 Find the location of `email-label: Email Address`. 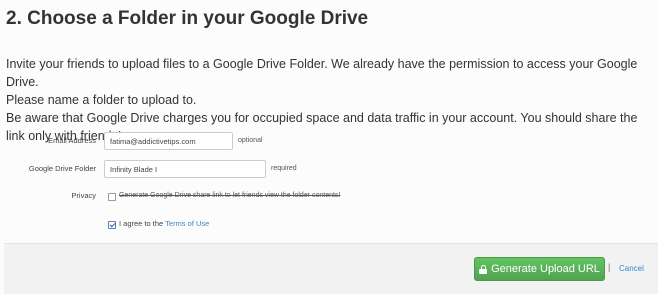

email-label: Email Address is located at coordinates (72, 140).